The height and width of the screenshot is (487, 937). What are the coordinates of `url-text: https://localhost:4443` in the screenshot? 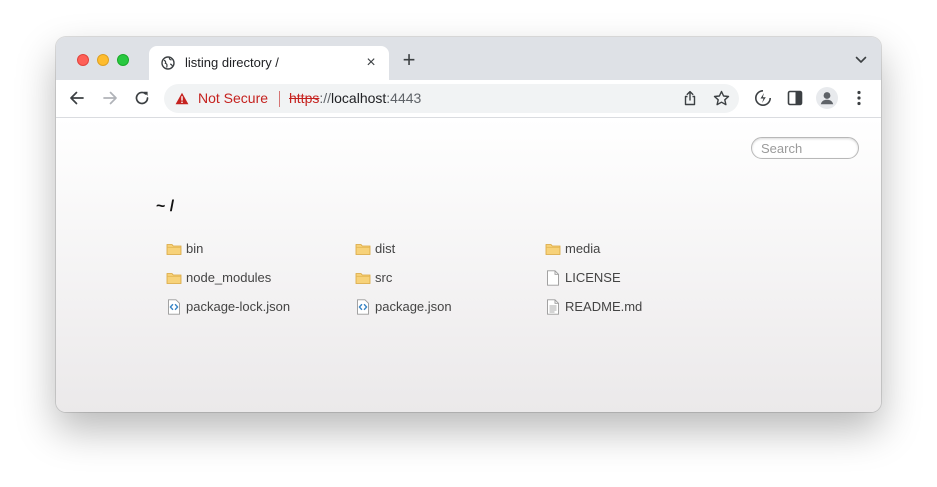 It's located at (355, 98).